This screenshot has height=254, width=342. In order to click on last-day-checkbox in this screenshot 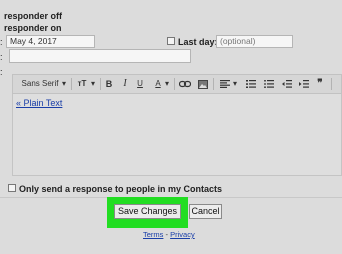, I will do `click(171, 41)`.